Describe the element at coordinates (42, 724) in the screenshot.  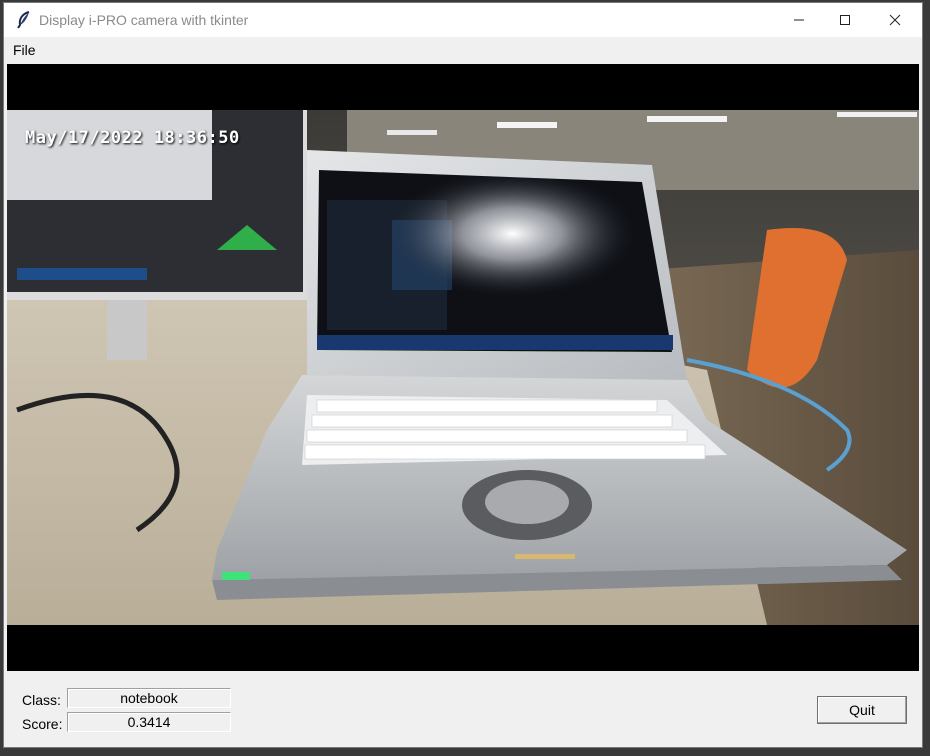
I see `score-label: Score:` at that location.